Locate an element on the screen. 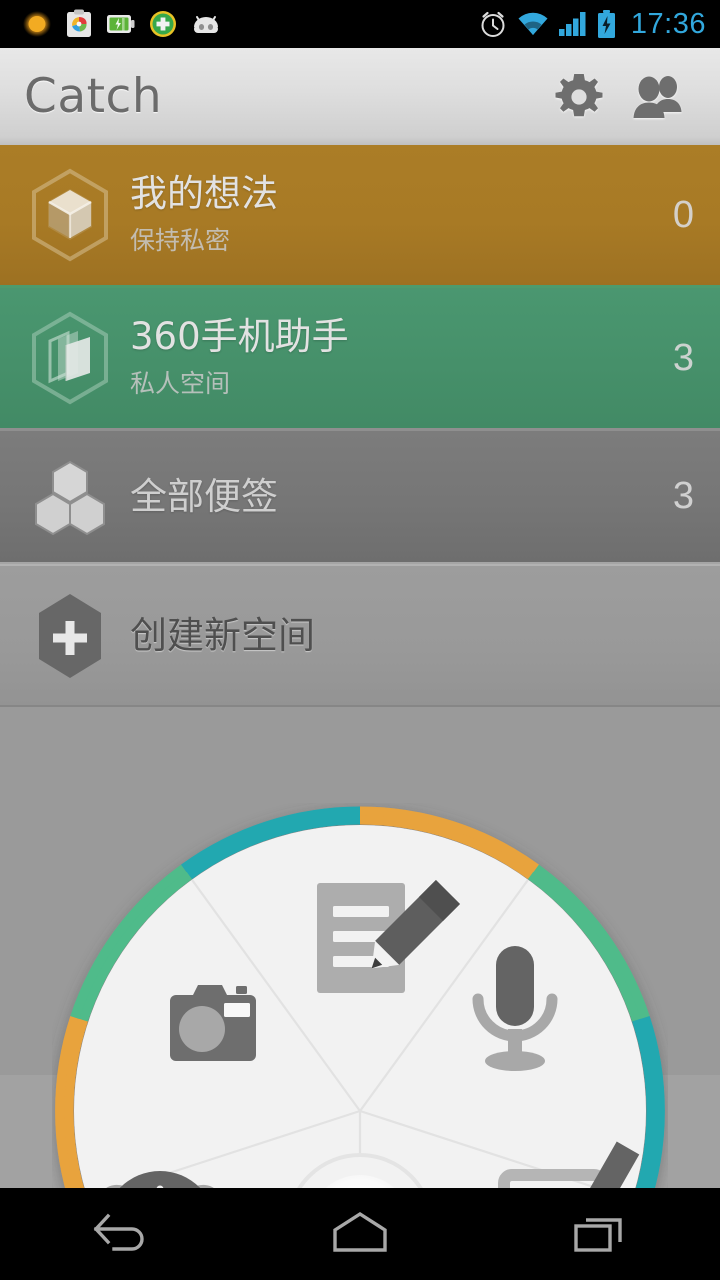 This screenshot has width=720, height=1280. nav-recents-button is located at coordinates (600, 1234).